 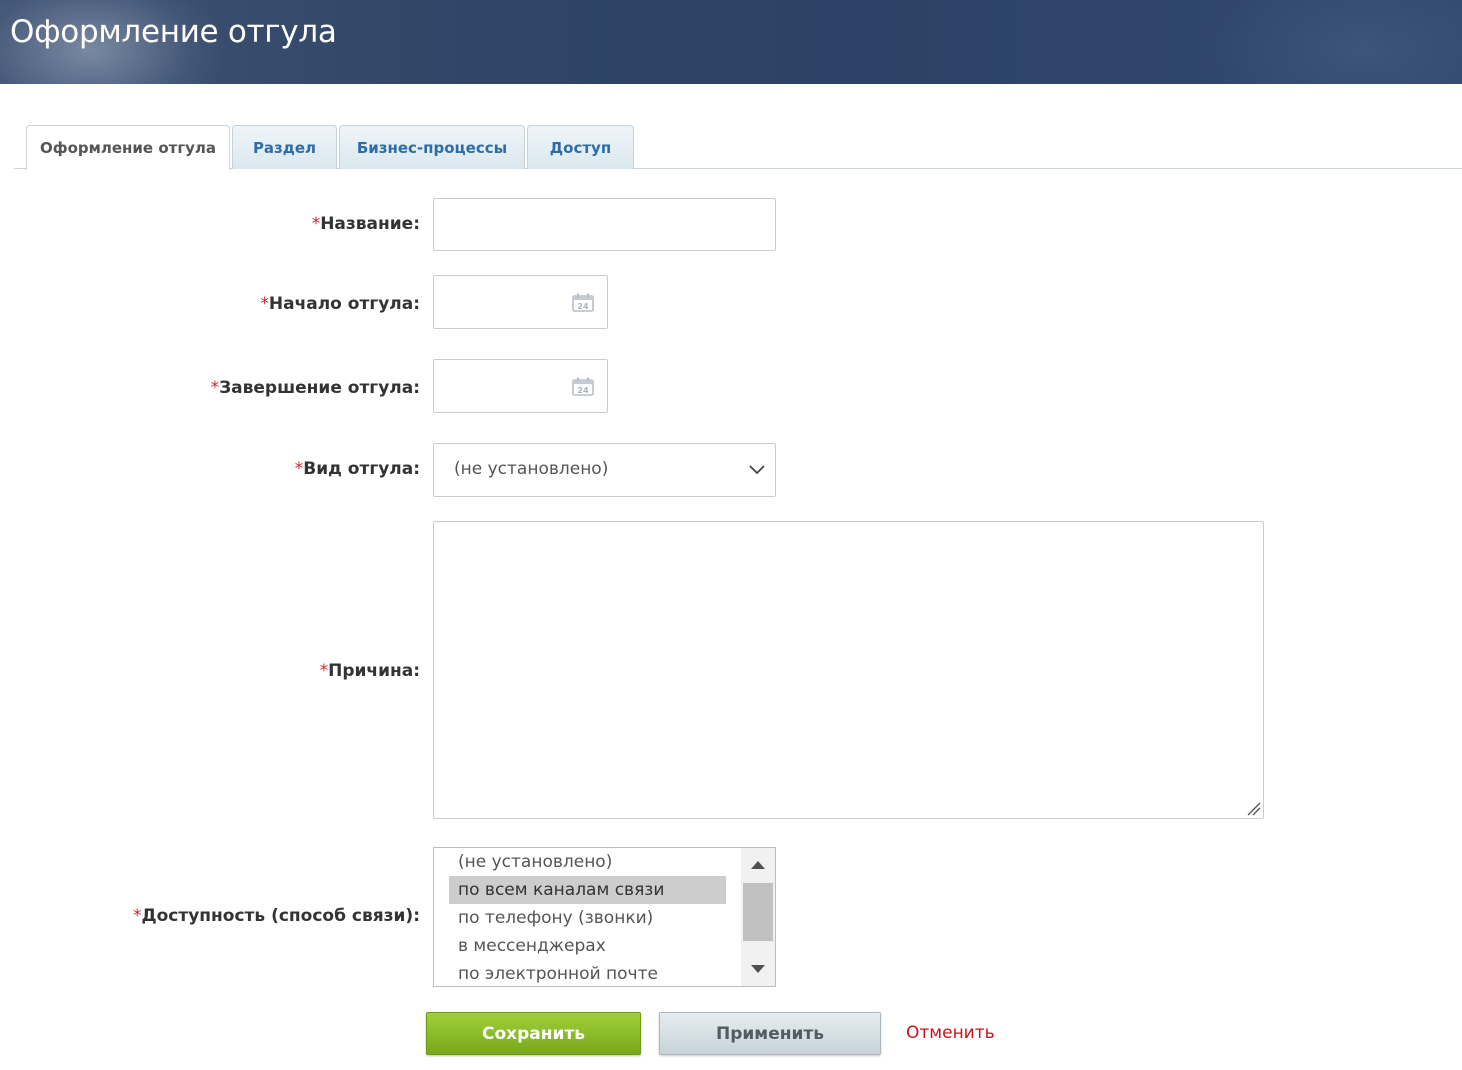 What do you see at coordinates (365, 224) in the screenshot?
I see `name-label: *Название:` at bounding box center [365, 224].